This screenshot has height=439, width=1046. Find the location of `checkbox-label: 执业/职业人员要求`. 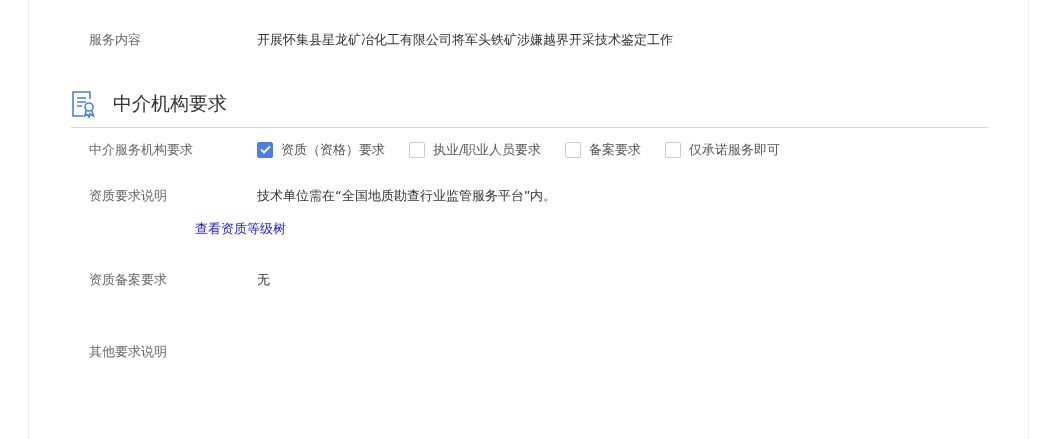

checkbox-label: 执业/职业人员要求 is located at coordinates (487, 150).